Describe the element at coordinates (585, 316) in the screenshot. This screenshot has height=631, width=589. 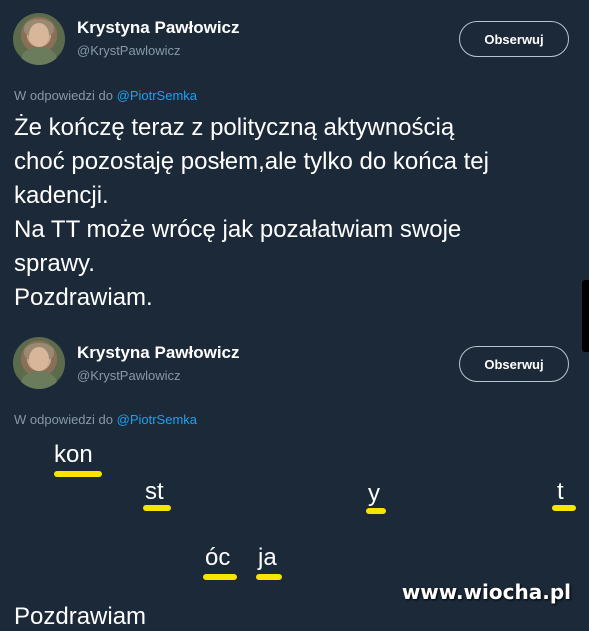
I see `scrollbar` at that location.